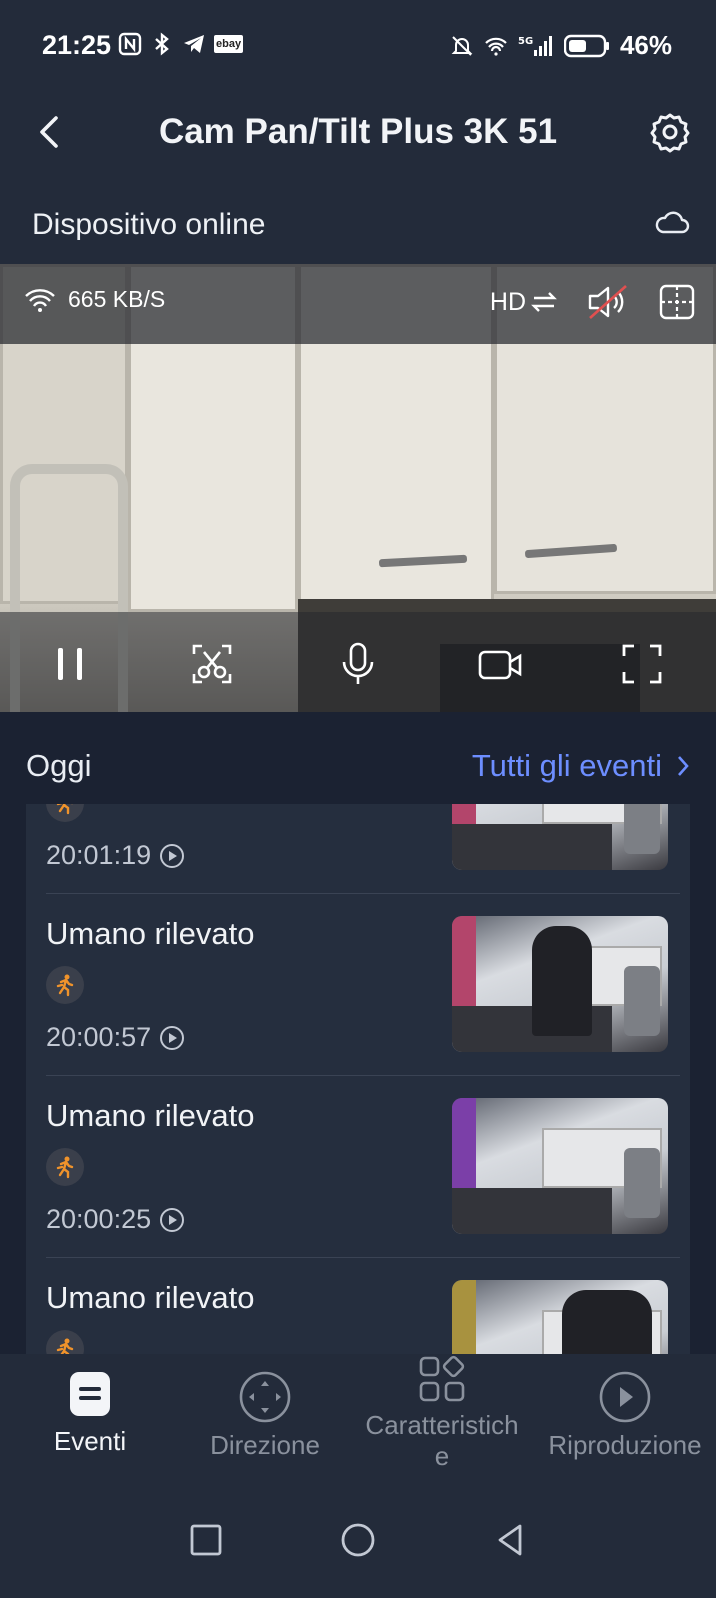  What do you see at coordinates (442, 1378) in the screenshot?
I see `features-grid-icon` at bounding box center [442, 1378].